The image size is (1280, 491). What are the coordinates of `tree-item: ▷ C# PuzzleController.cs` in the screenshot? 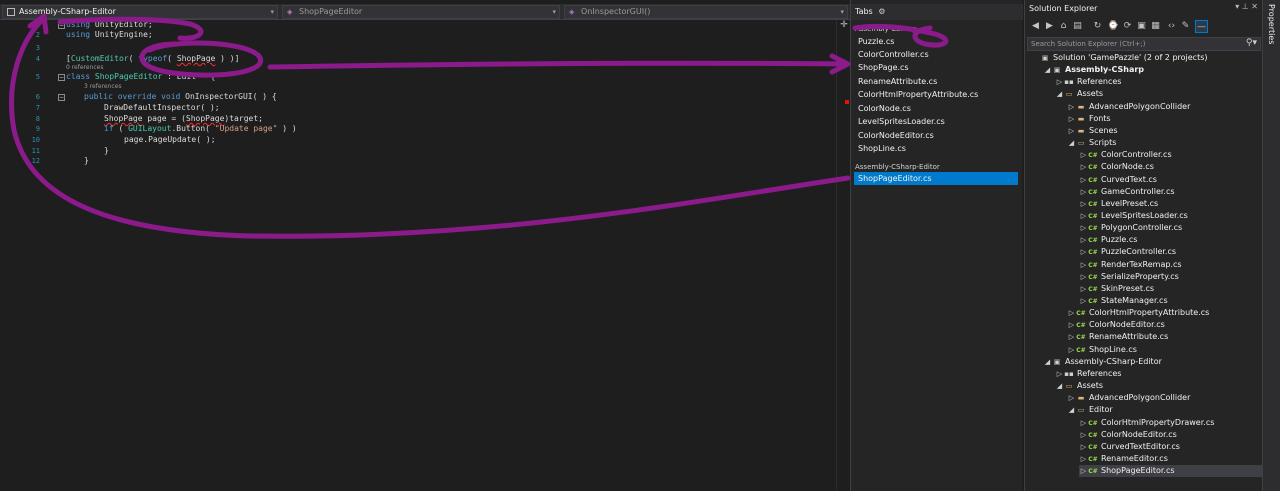 It's located at (1179, 252).